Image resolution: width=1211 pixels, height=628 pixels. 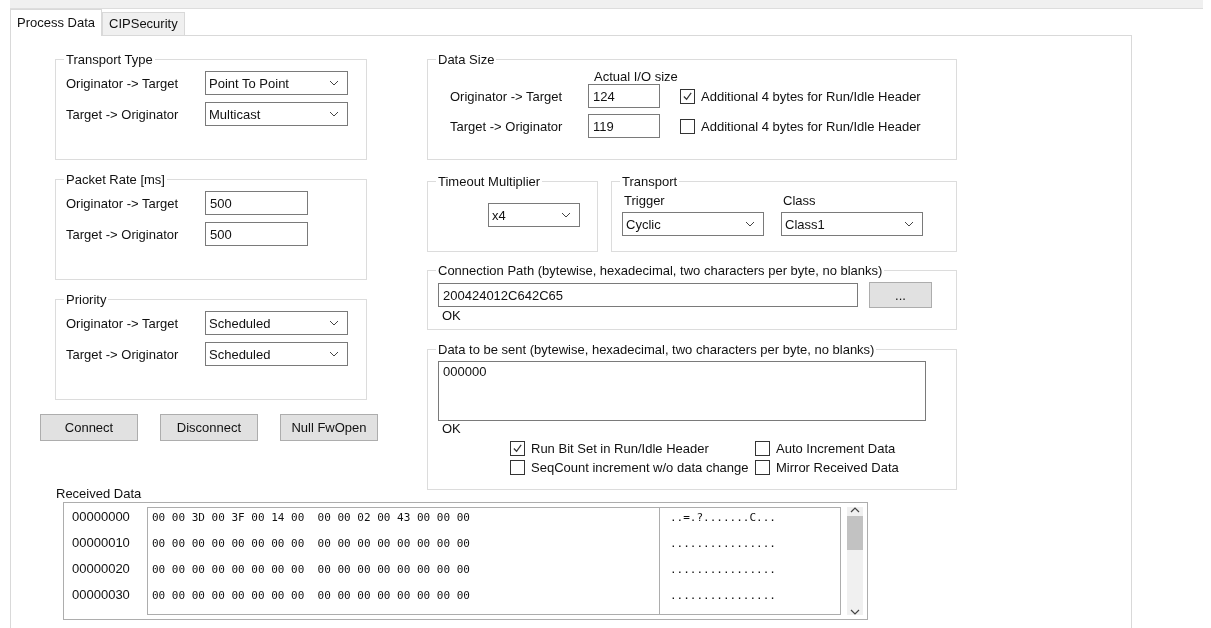 I want to click on offset-text: 00000030, so click(x=101, y=595).